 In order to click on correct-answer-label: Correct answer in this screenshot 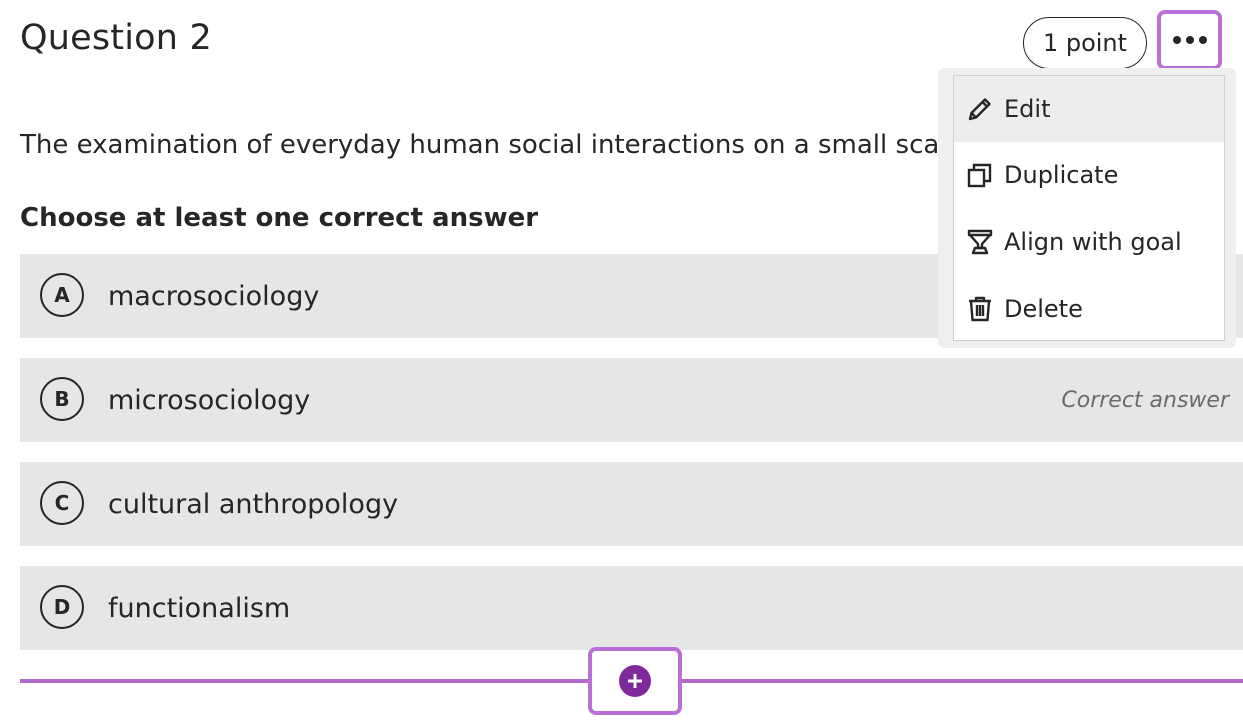, I will do `click(1145, 400)`.